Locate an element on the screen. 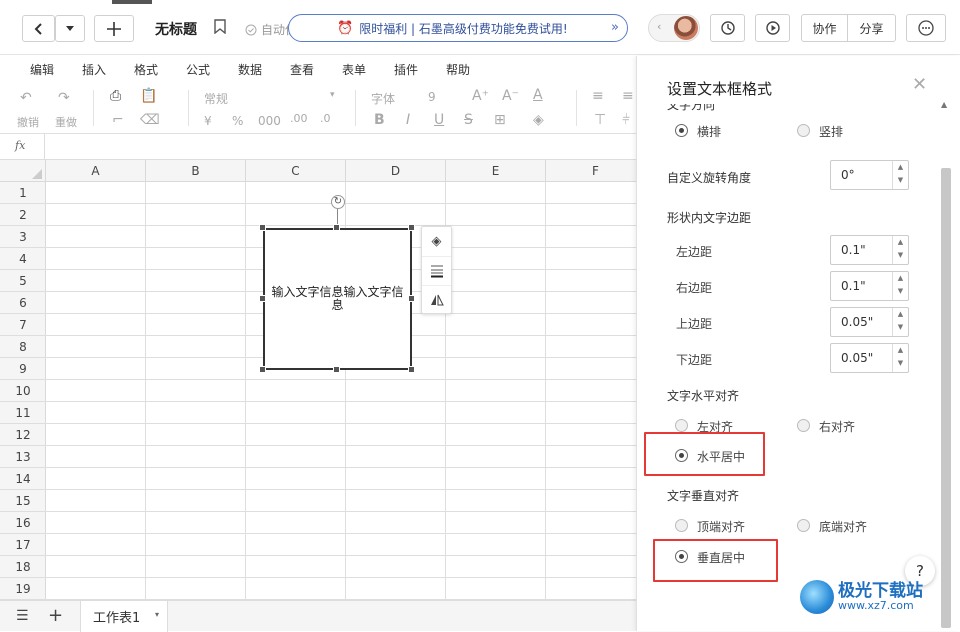  strikethrough-icon: S is located at coordinates (468, 120).